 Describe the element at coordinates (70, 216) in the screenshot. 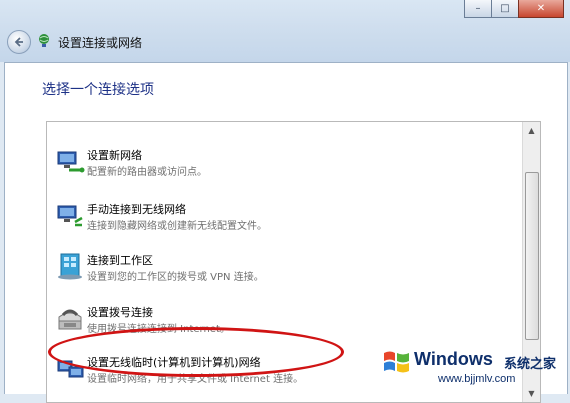

I see `wireless-network-icon` at that location.